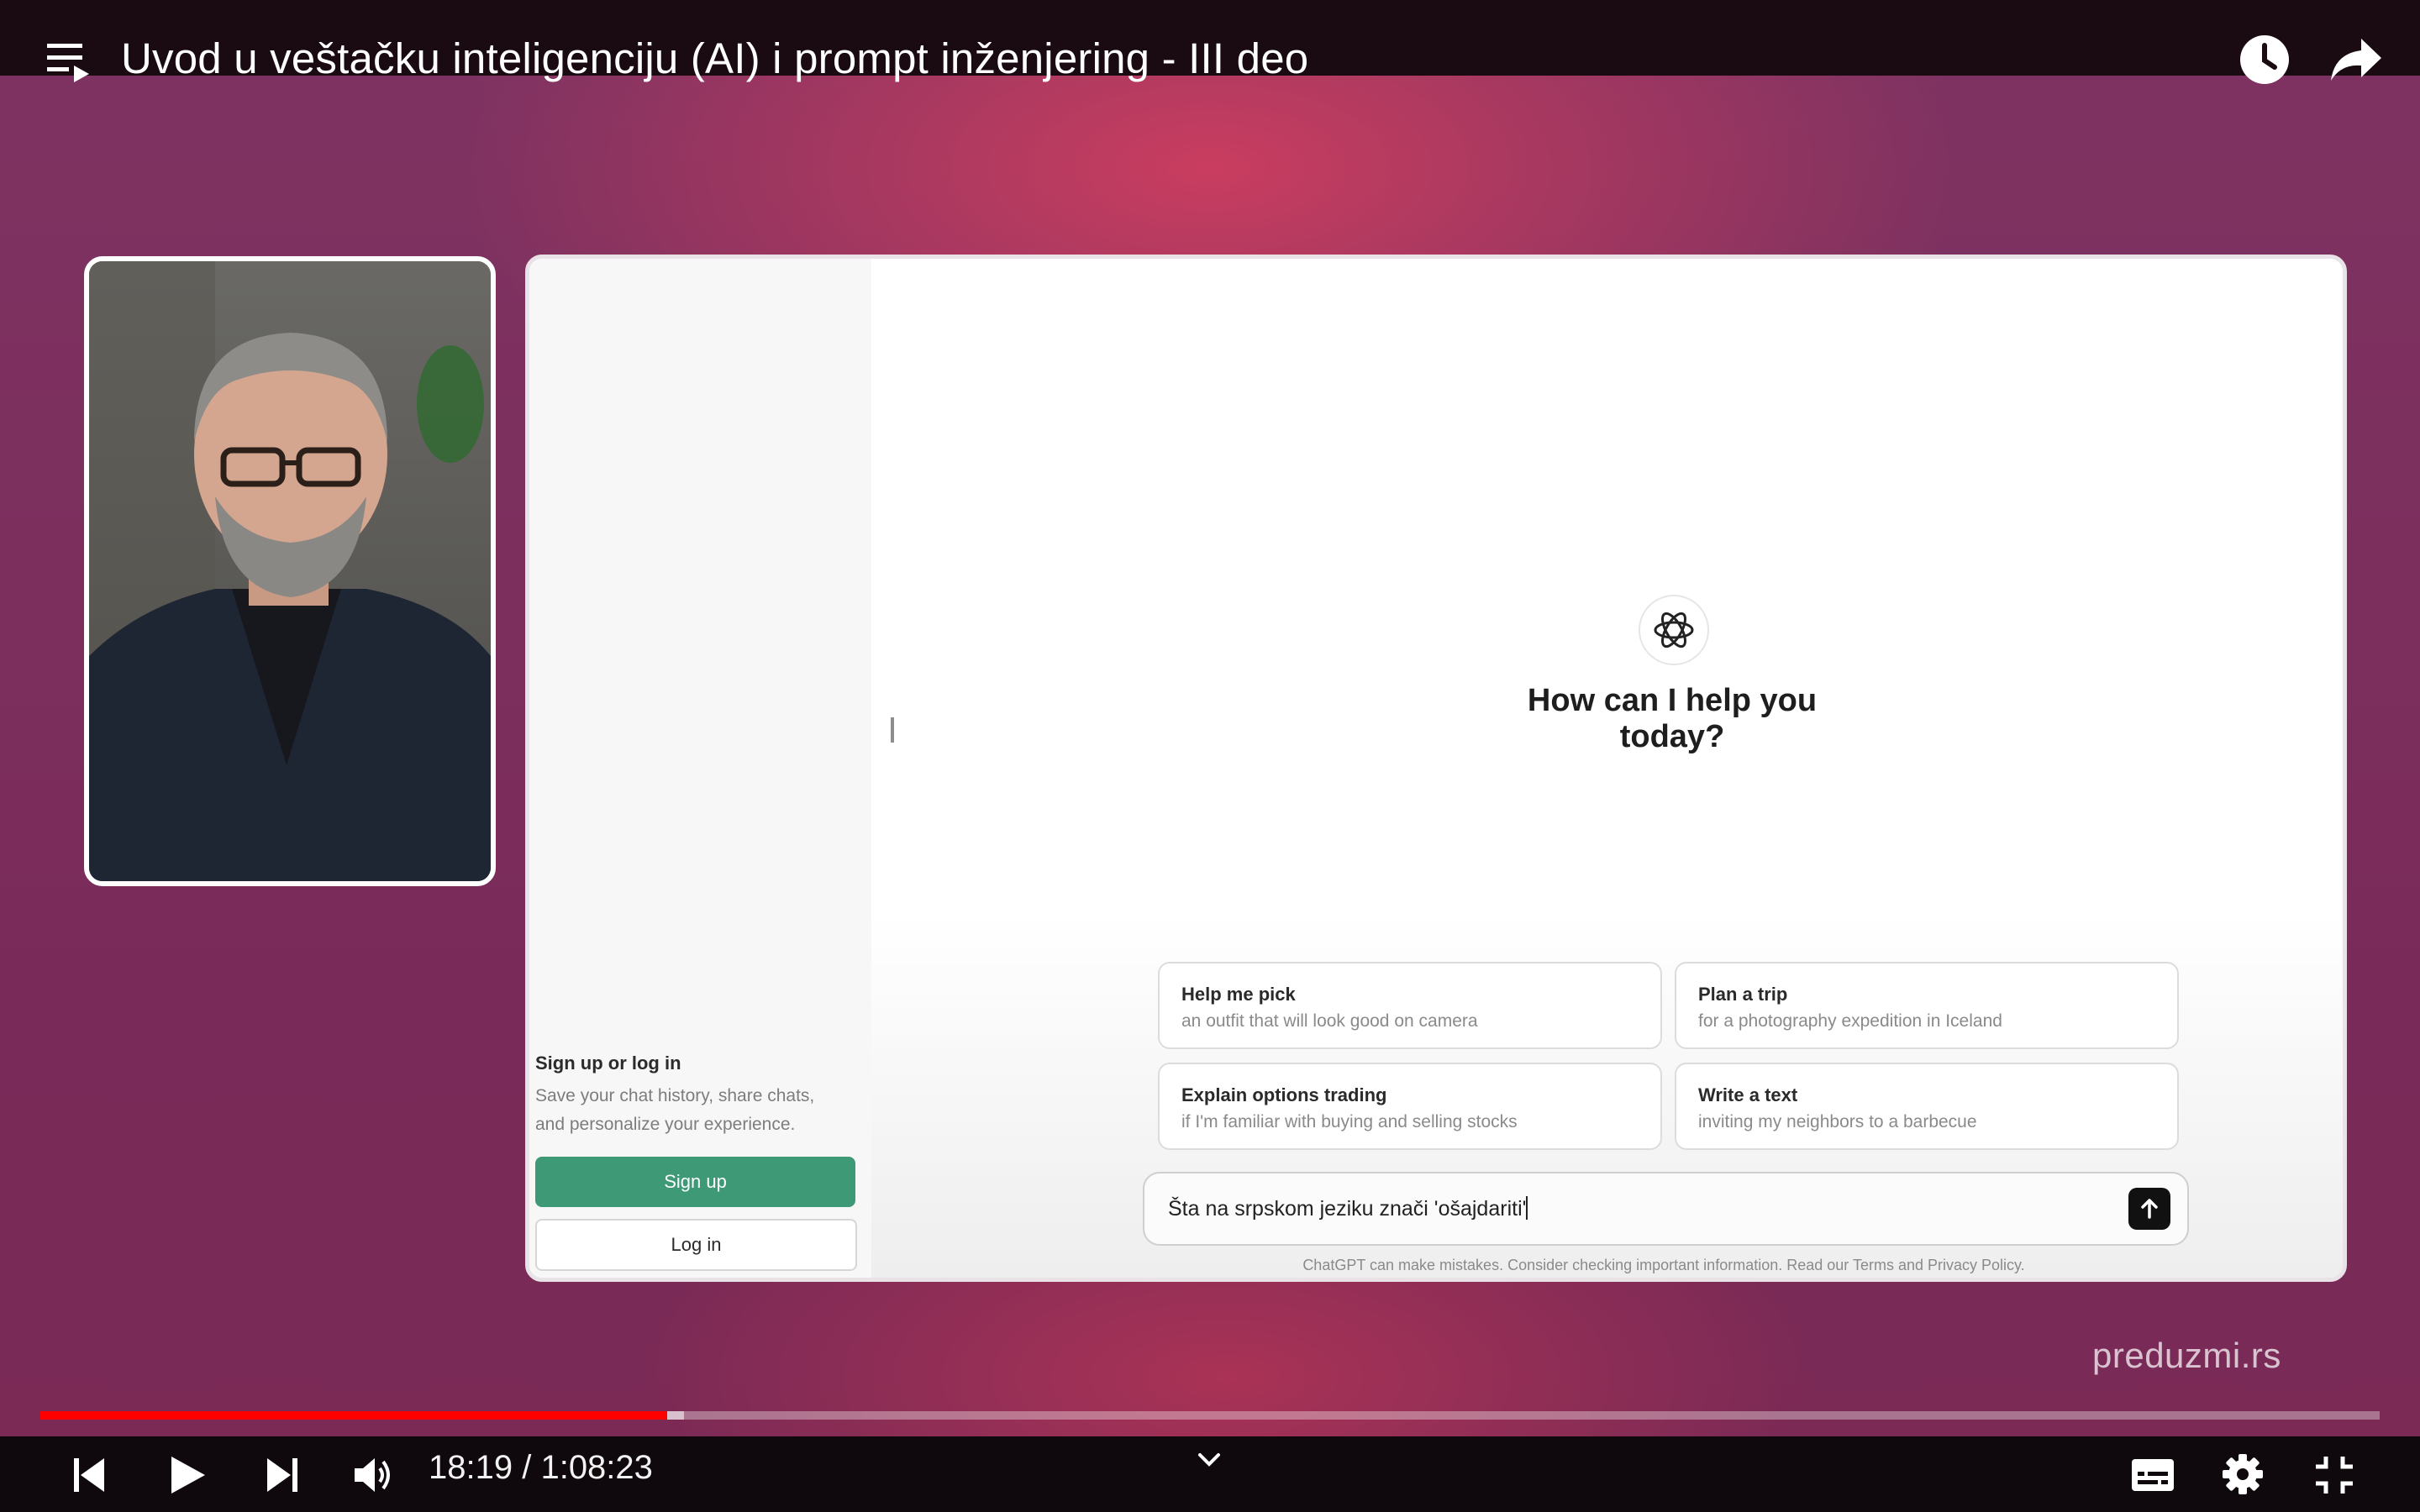 This screenshot has width=2420, height=1512. I want to click on chatgpt-greeting: How can I help you today?, so click(1673, 718).